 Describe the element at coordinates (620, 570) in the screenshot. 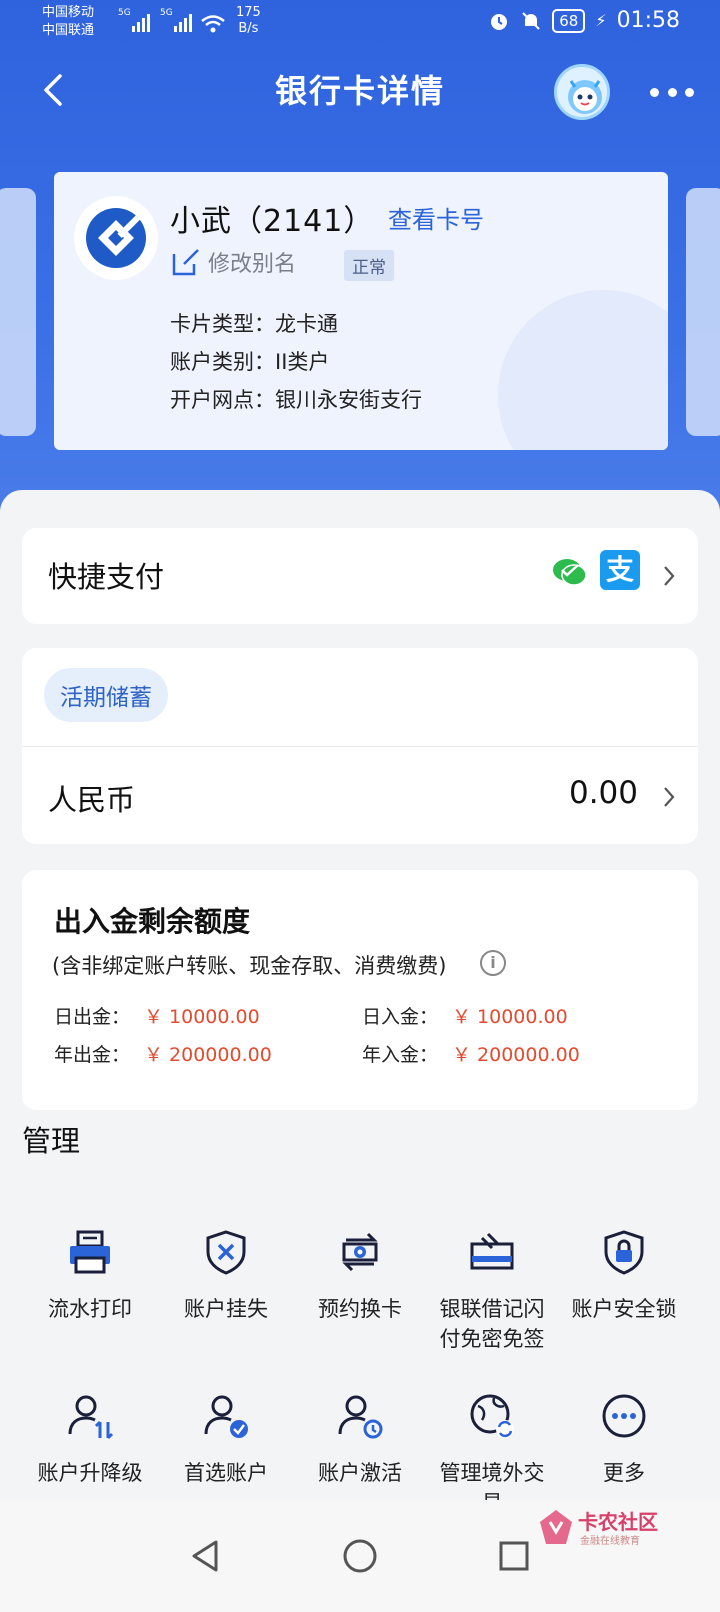

I see `alipay-icon: 支` at that location.